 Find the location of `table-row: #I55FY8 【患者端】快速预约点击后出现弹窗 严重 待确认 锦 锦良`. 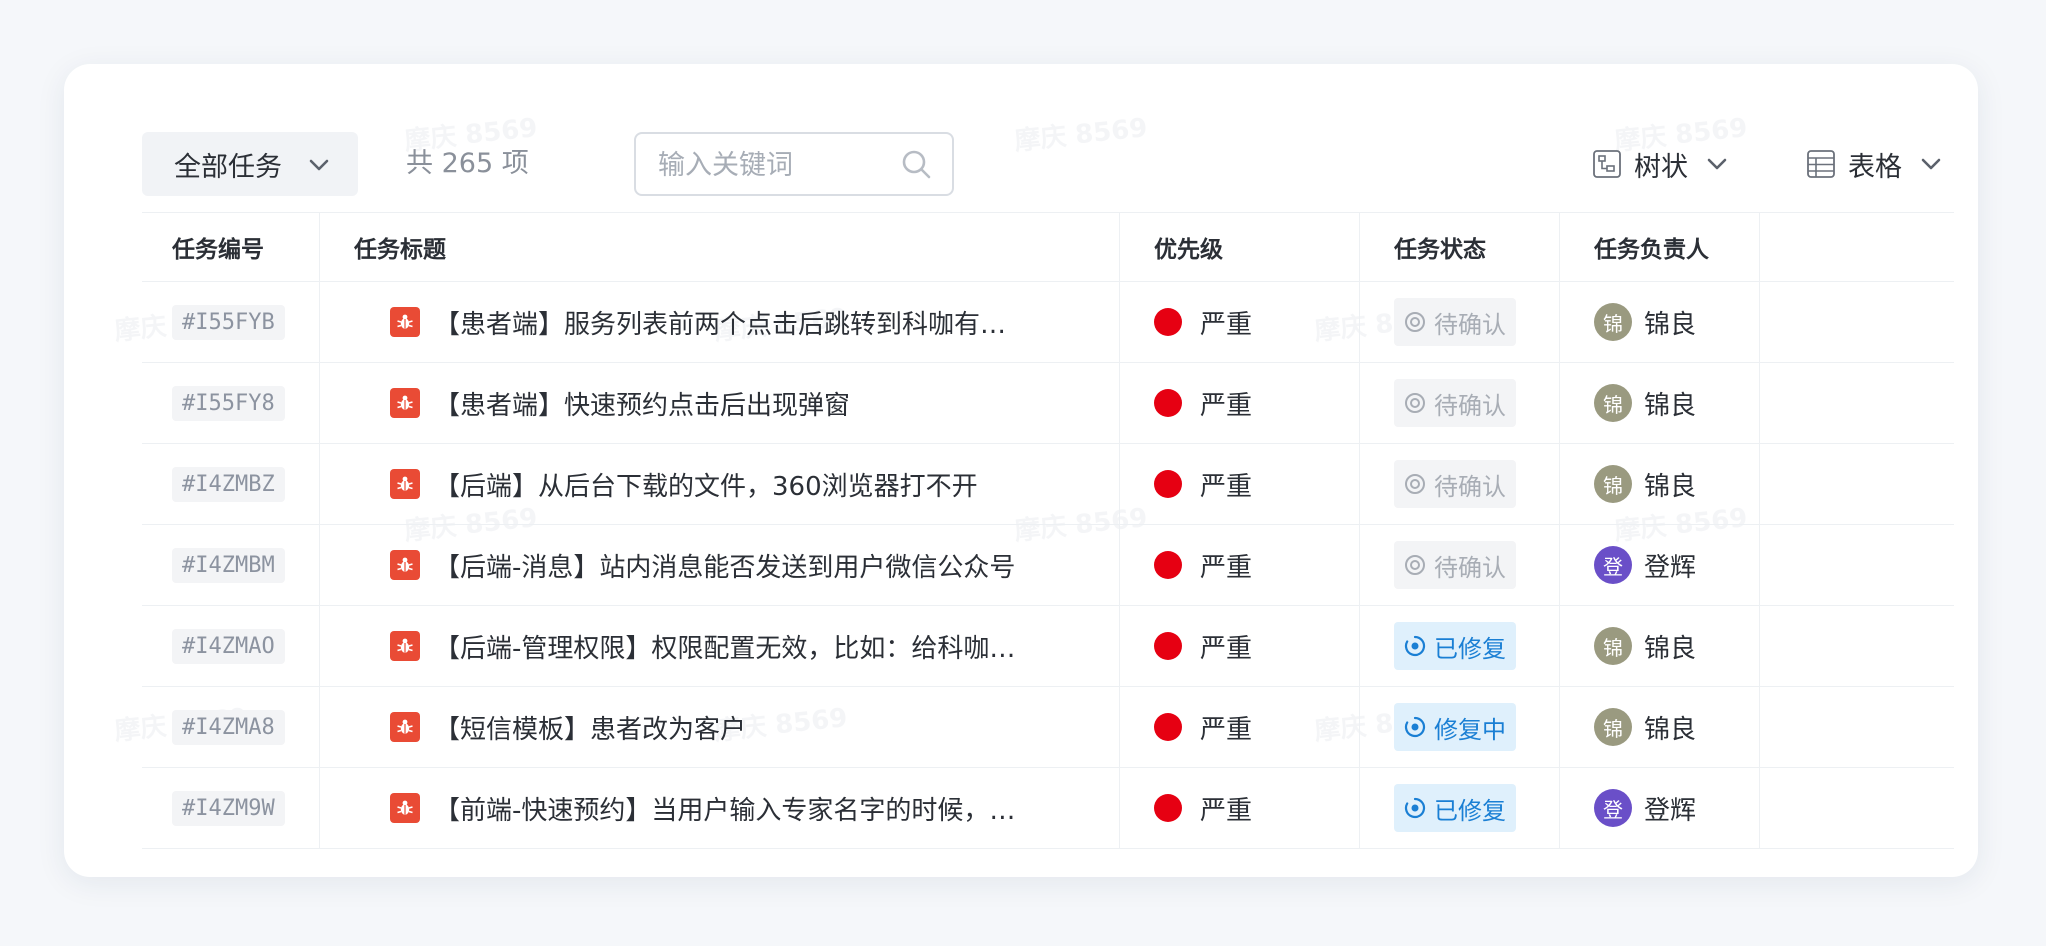

table-row: #I55FY8 【患者端】快速预约点击后出现弹窗 严重 待确认 锦 锦良 is located at coordinates (1048, 403).